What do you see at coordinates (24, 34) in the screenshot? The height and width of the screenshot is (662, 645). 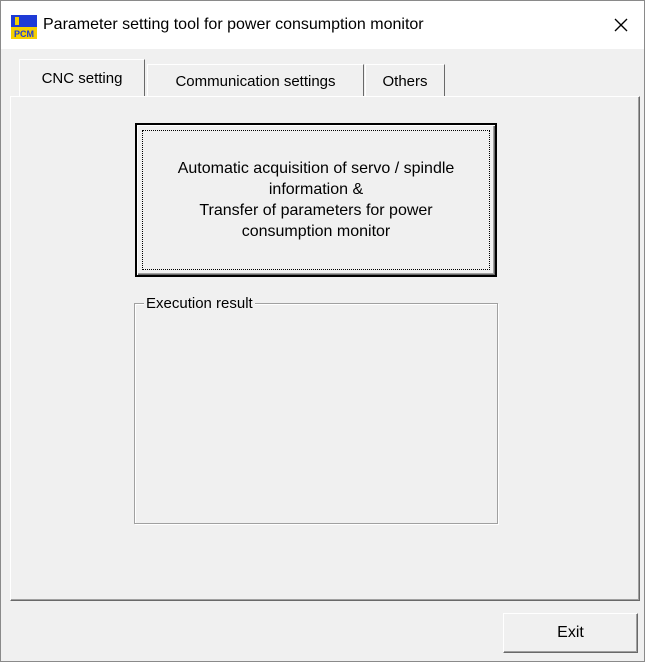 I see `svg-text: PCM` at bounding box center [24, 34].